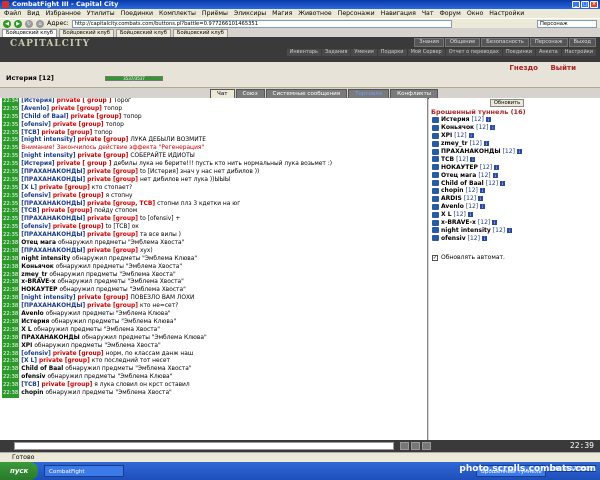  I want to click on sub-menu-item: Отчет о переводах, so click(473, 52).